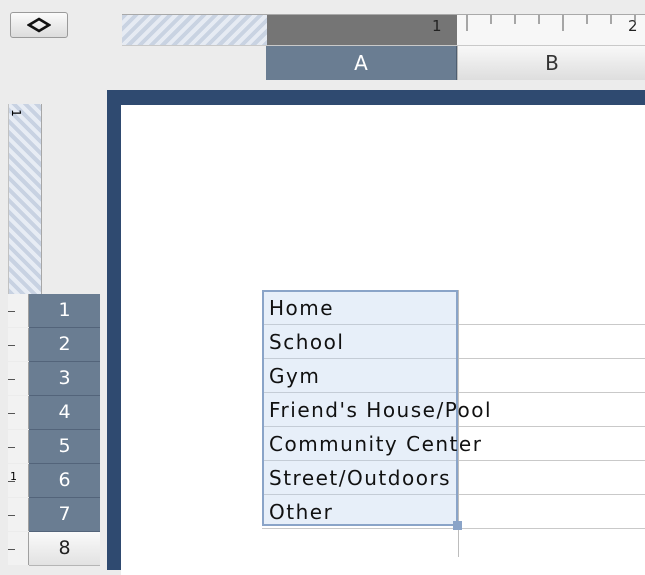  Describe the element at coordinates (301, 307) in the screenshot. I see `cell-a1: Home` at that location.